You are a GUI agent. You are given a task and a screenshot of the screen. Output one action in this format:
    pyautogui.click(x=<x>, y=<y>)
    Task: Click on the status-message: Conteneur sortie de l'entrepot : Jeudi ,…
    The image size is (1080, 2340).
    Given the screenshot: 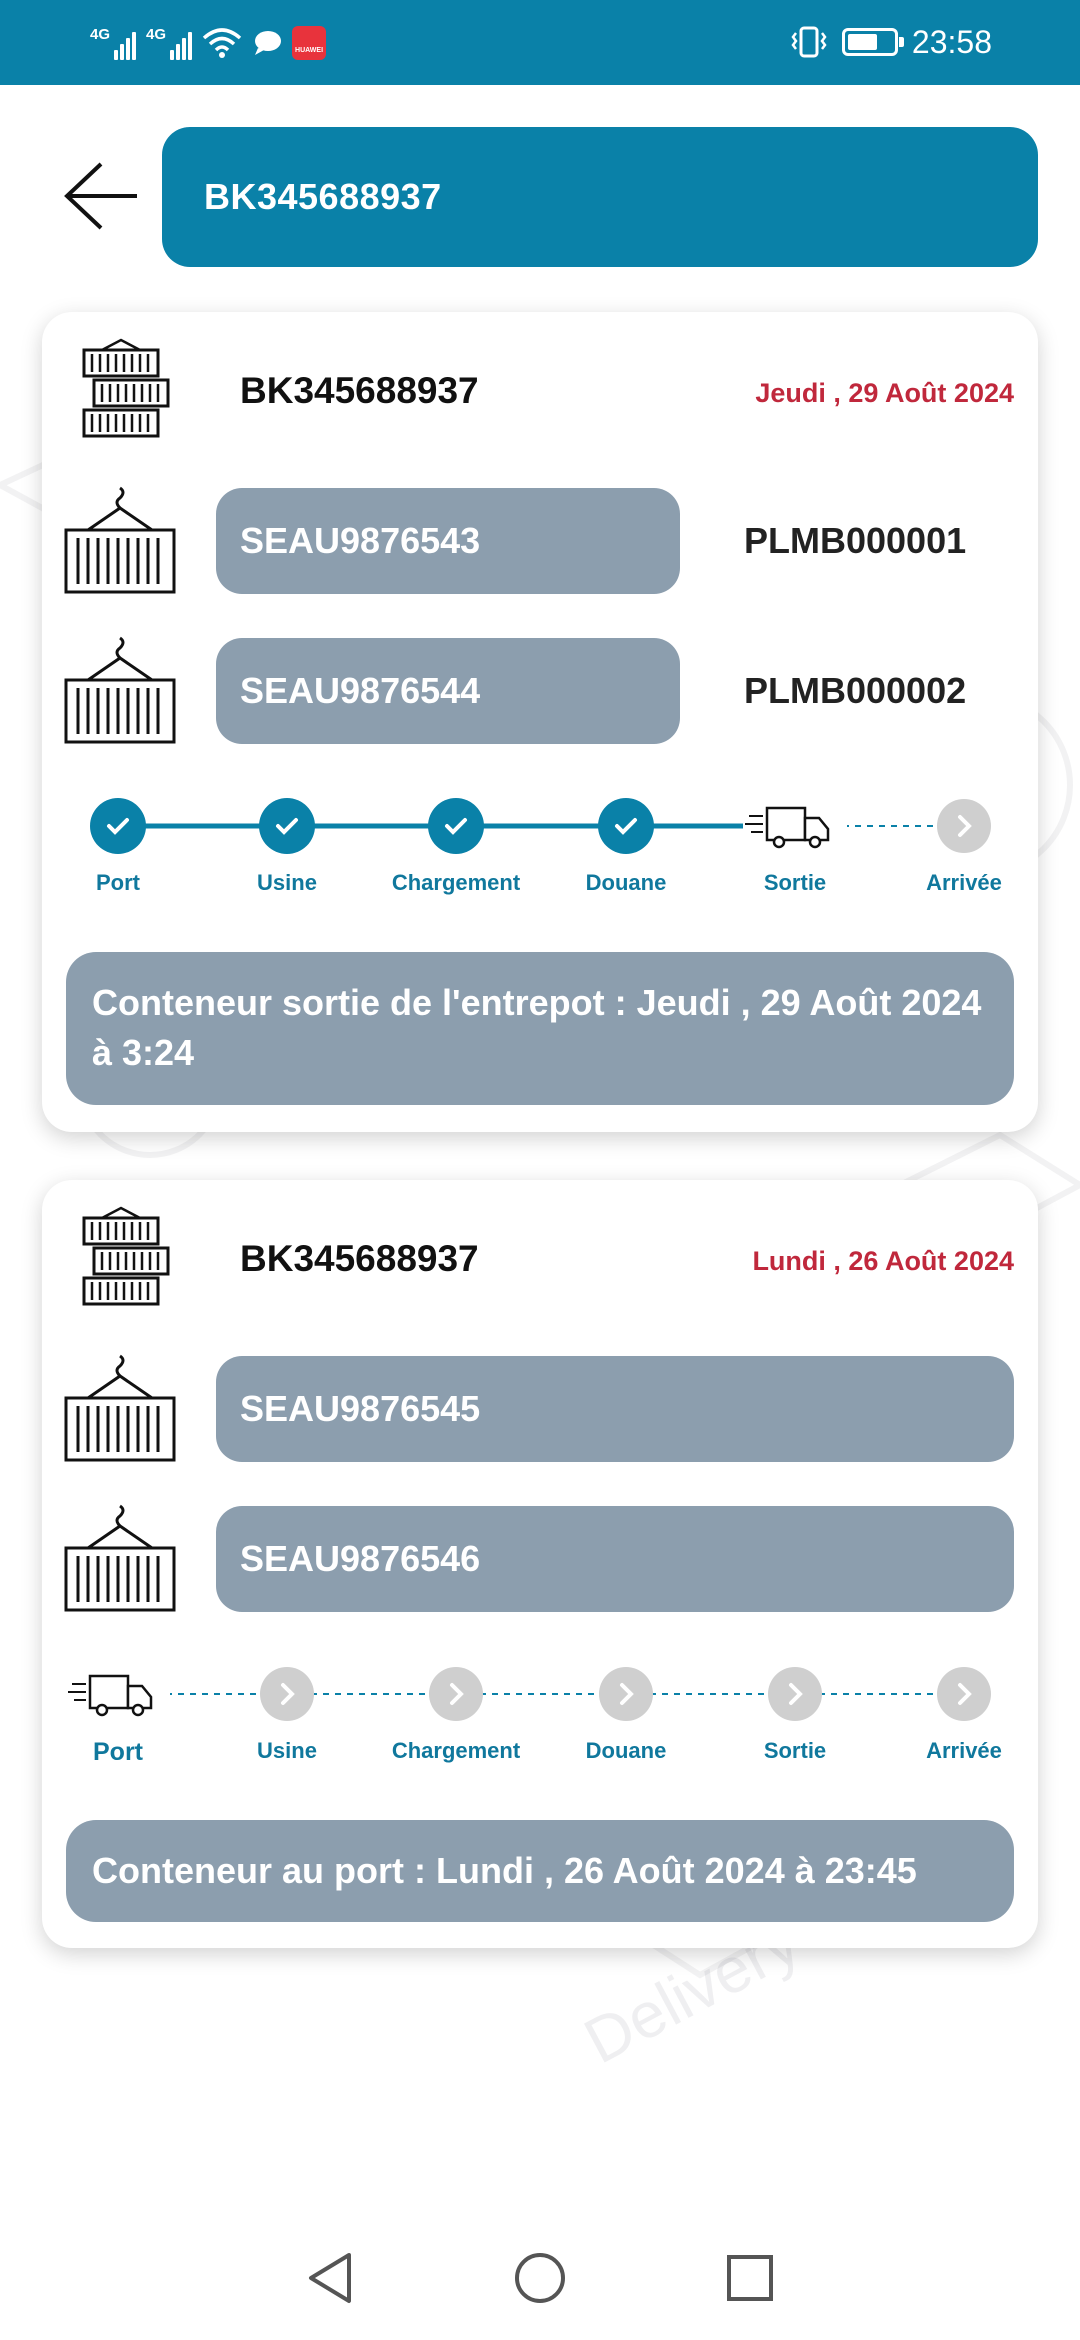 What is the action you would take?
    pyautogui.click(x=540, y=1028)
    